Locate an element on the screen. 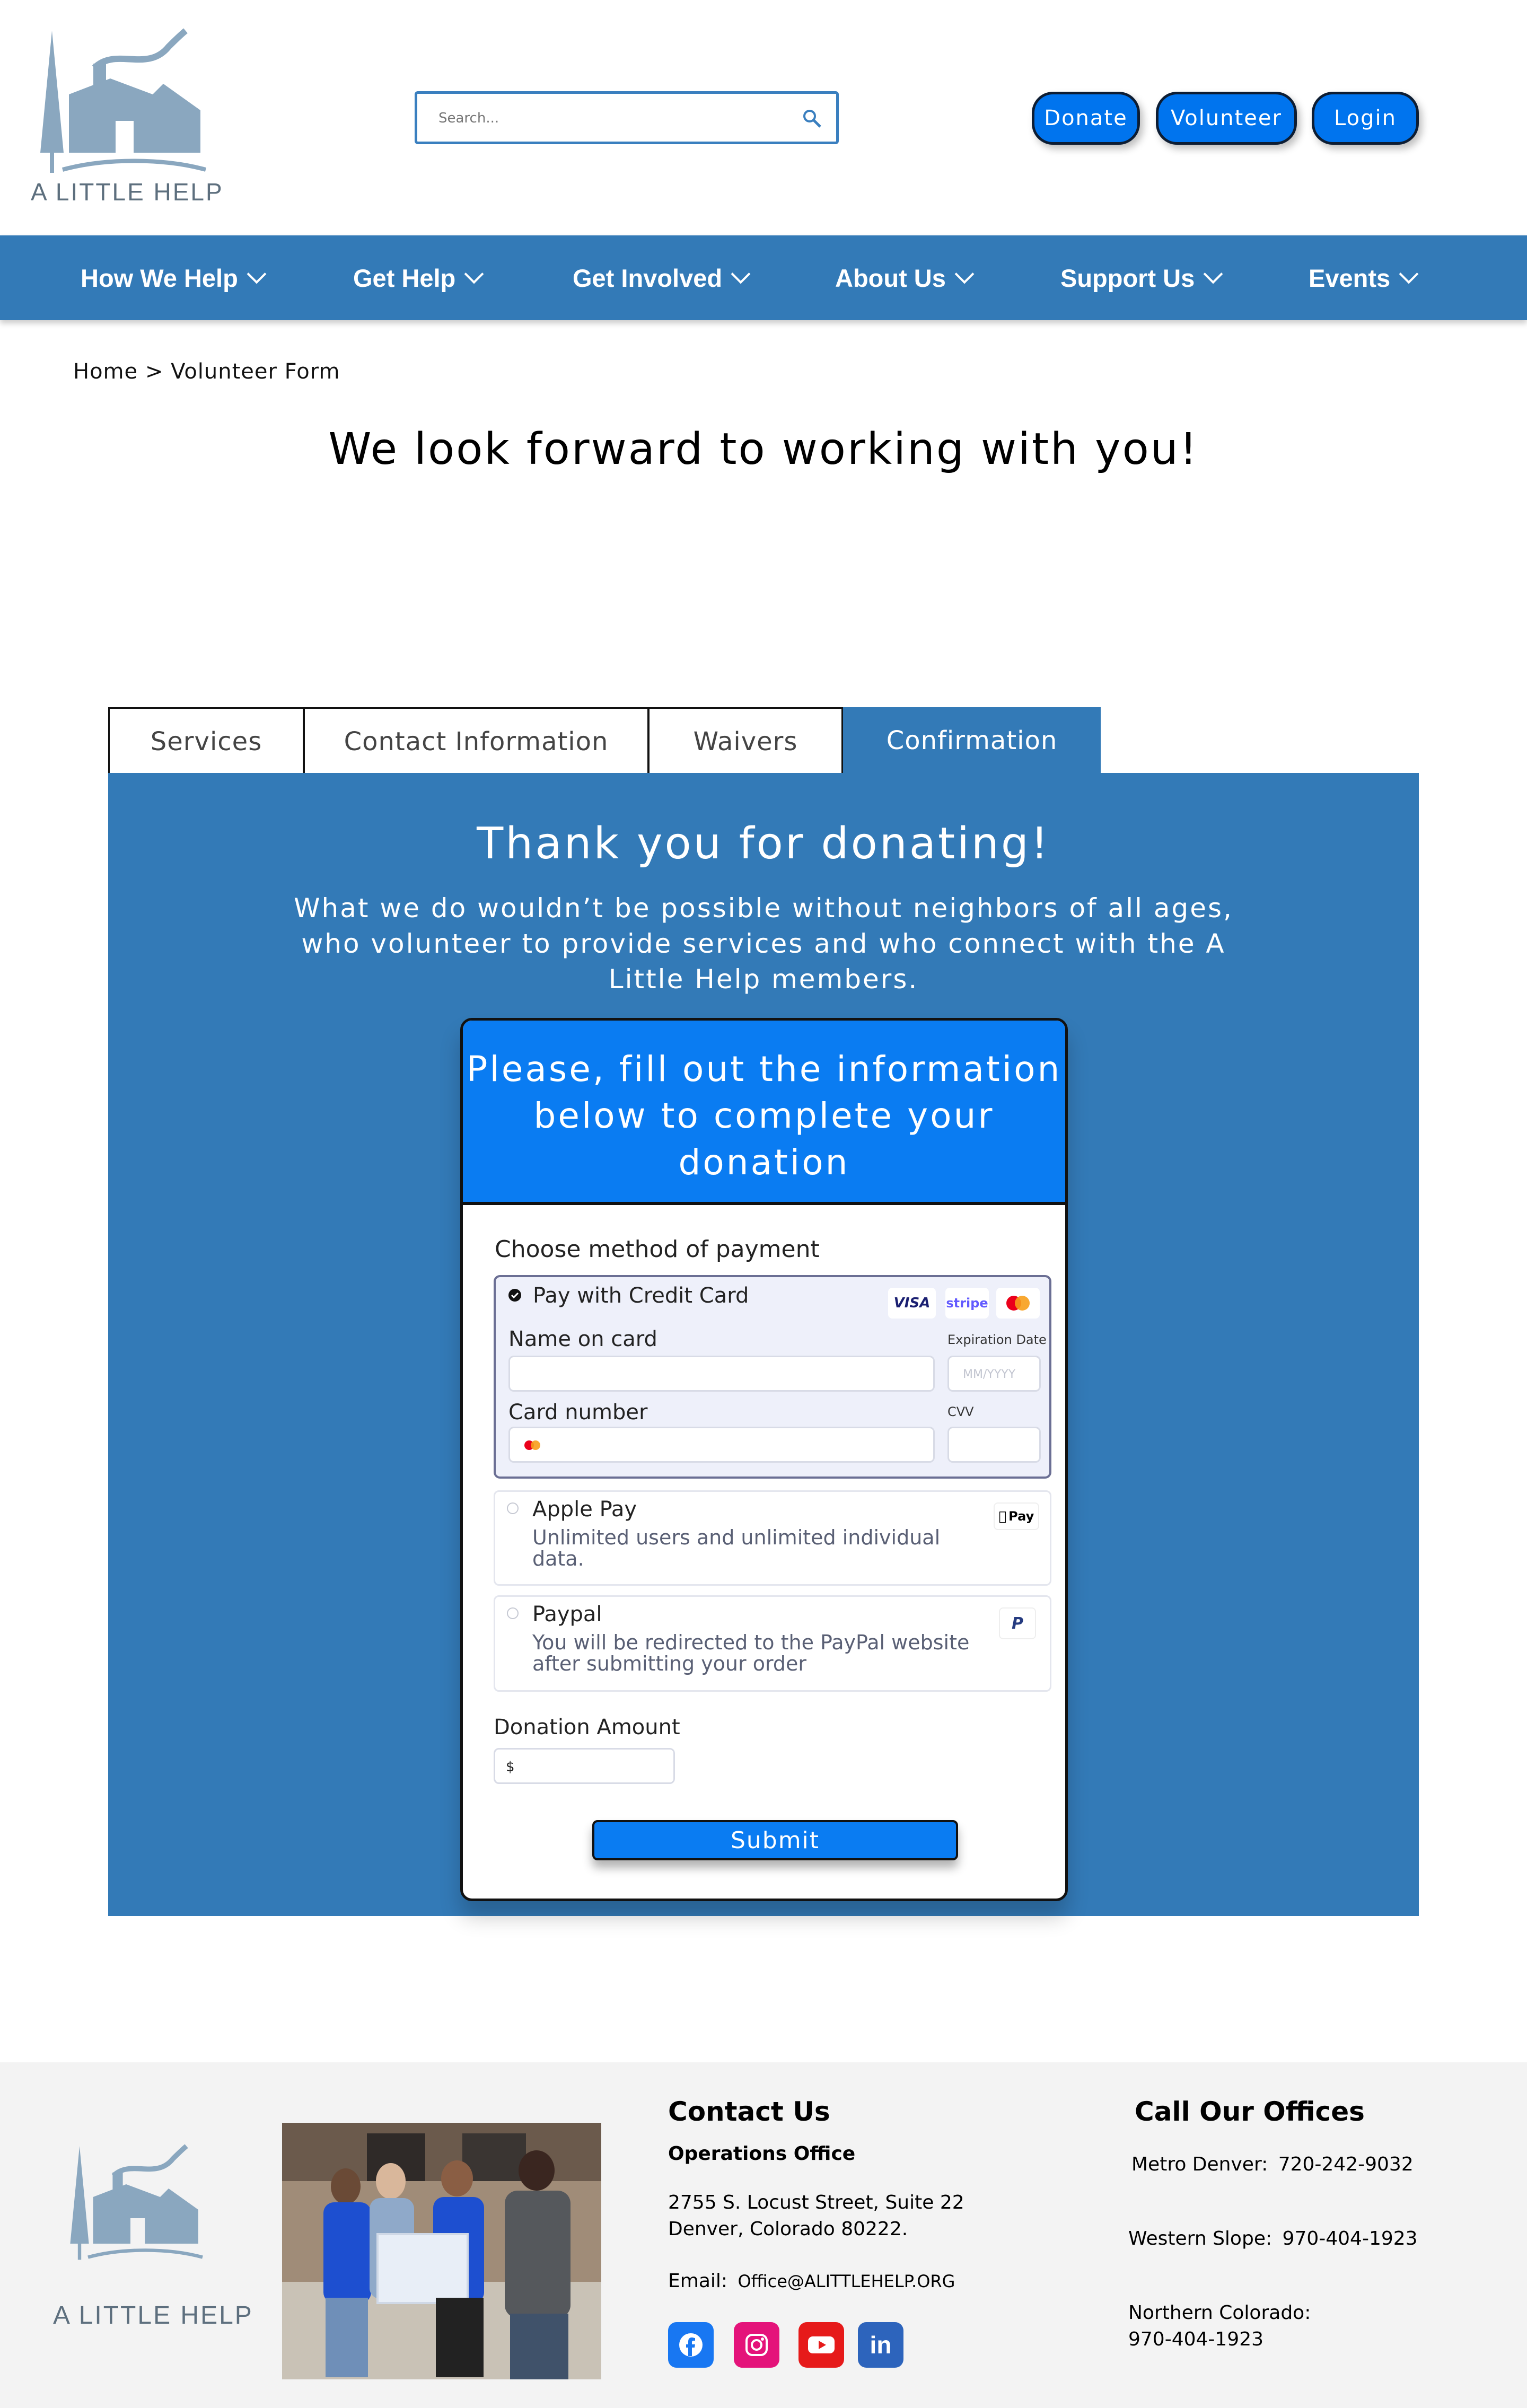 The image size is (1527, 2408). email-link: Office@ALITTLEHELP.ORG is located at coordinates (846, 2281).